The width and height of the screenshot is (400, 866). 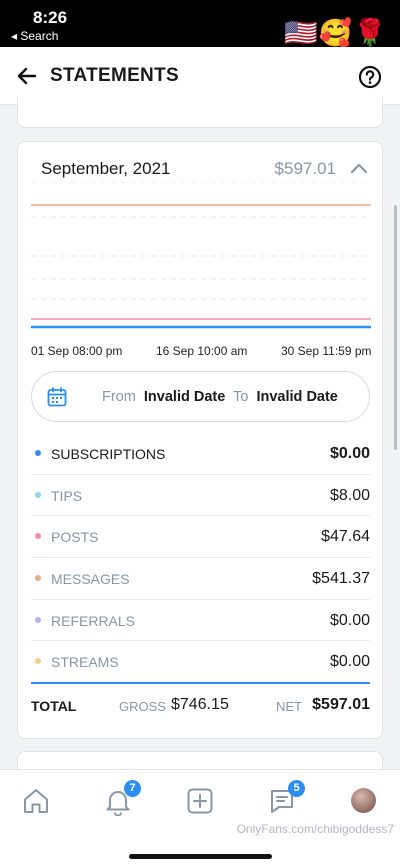 I want to click on row-label: POSTS, so click(x=75, y=537).